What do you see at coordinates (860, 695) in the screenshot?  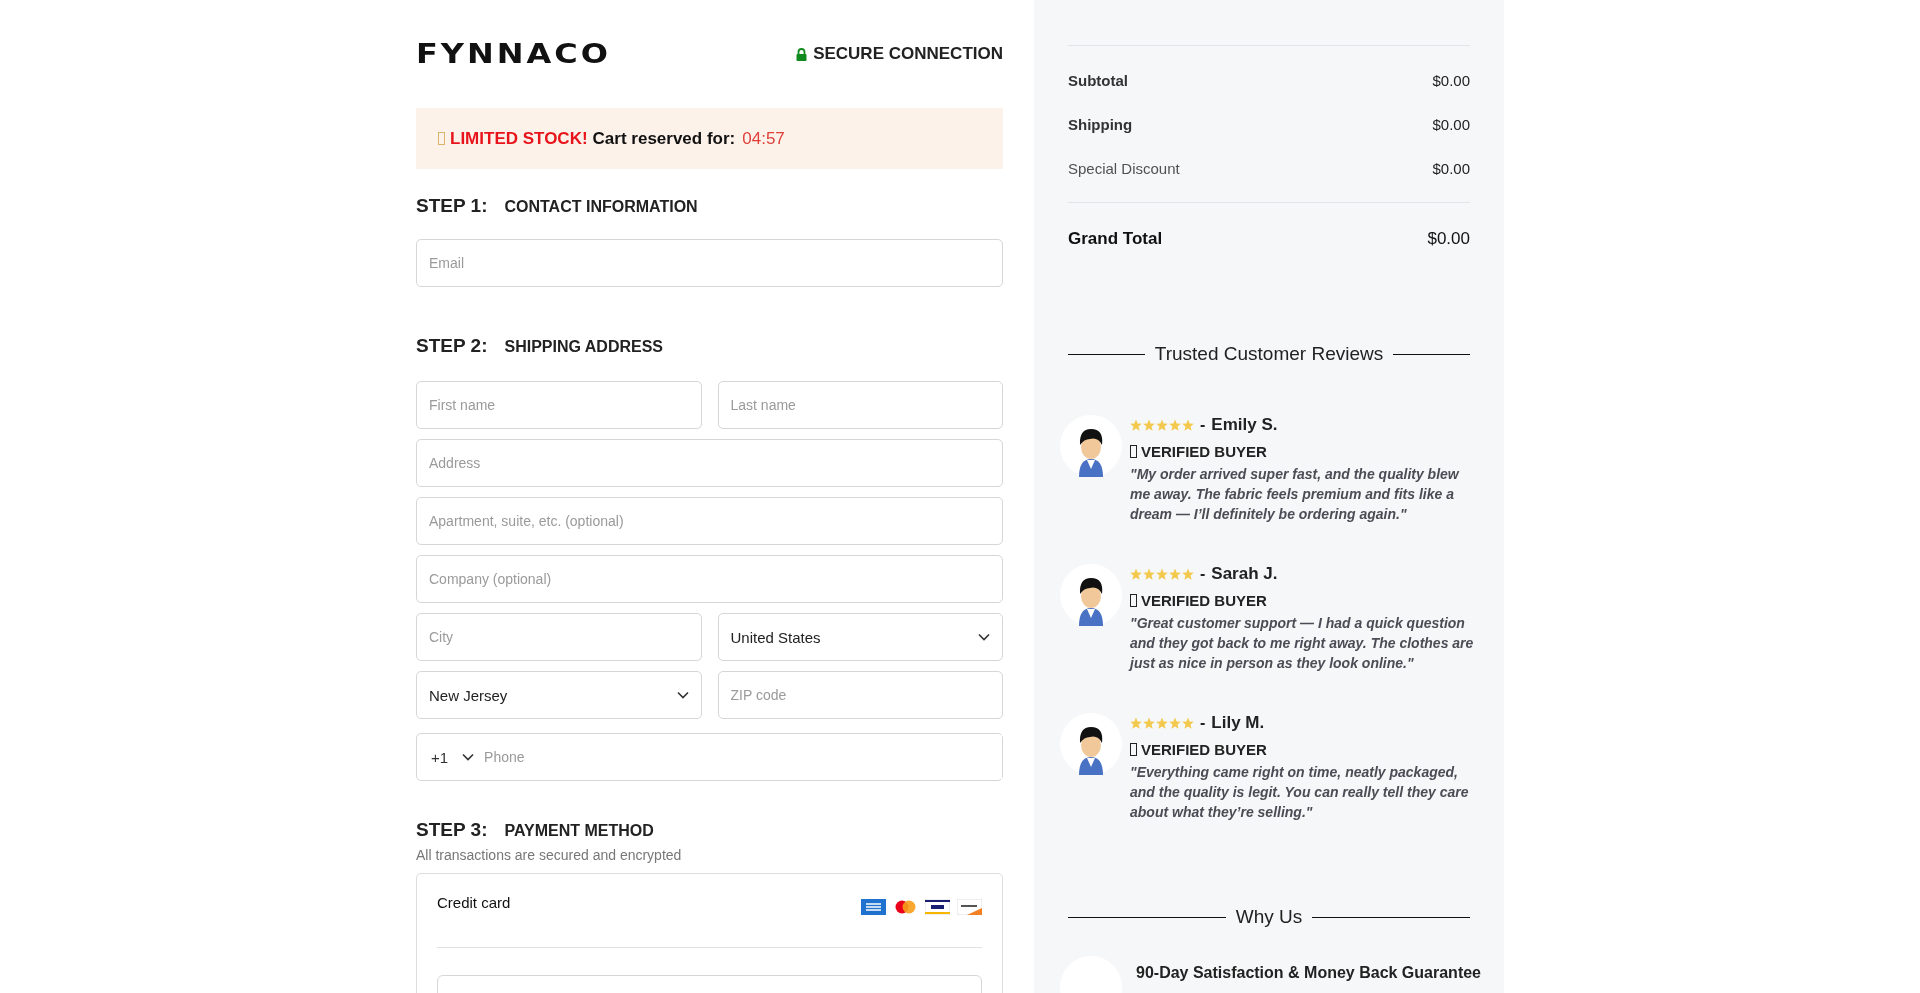 I see `text-field: ZIP code` at bounding box center [860, 695].